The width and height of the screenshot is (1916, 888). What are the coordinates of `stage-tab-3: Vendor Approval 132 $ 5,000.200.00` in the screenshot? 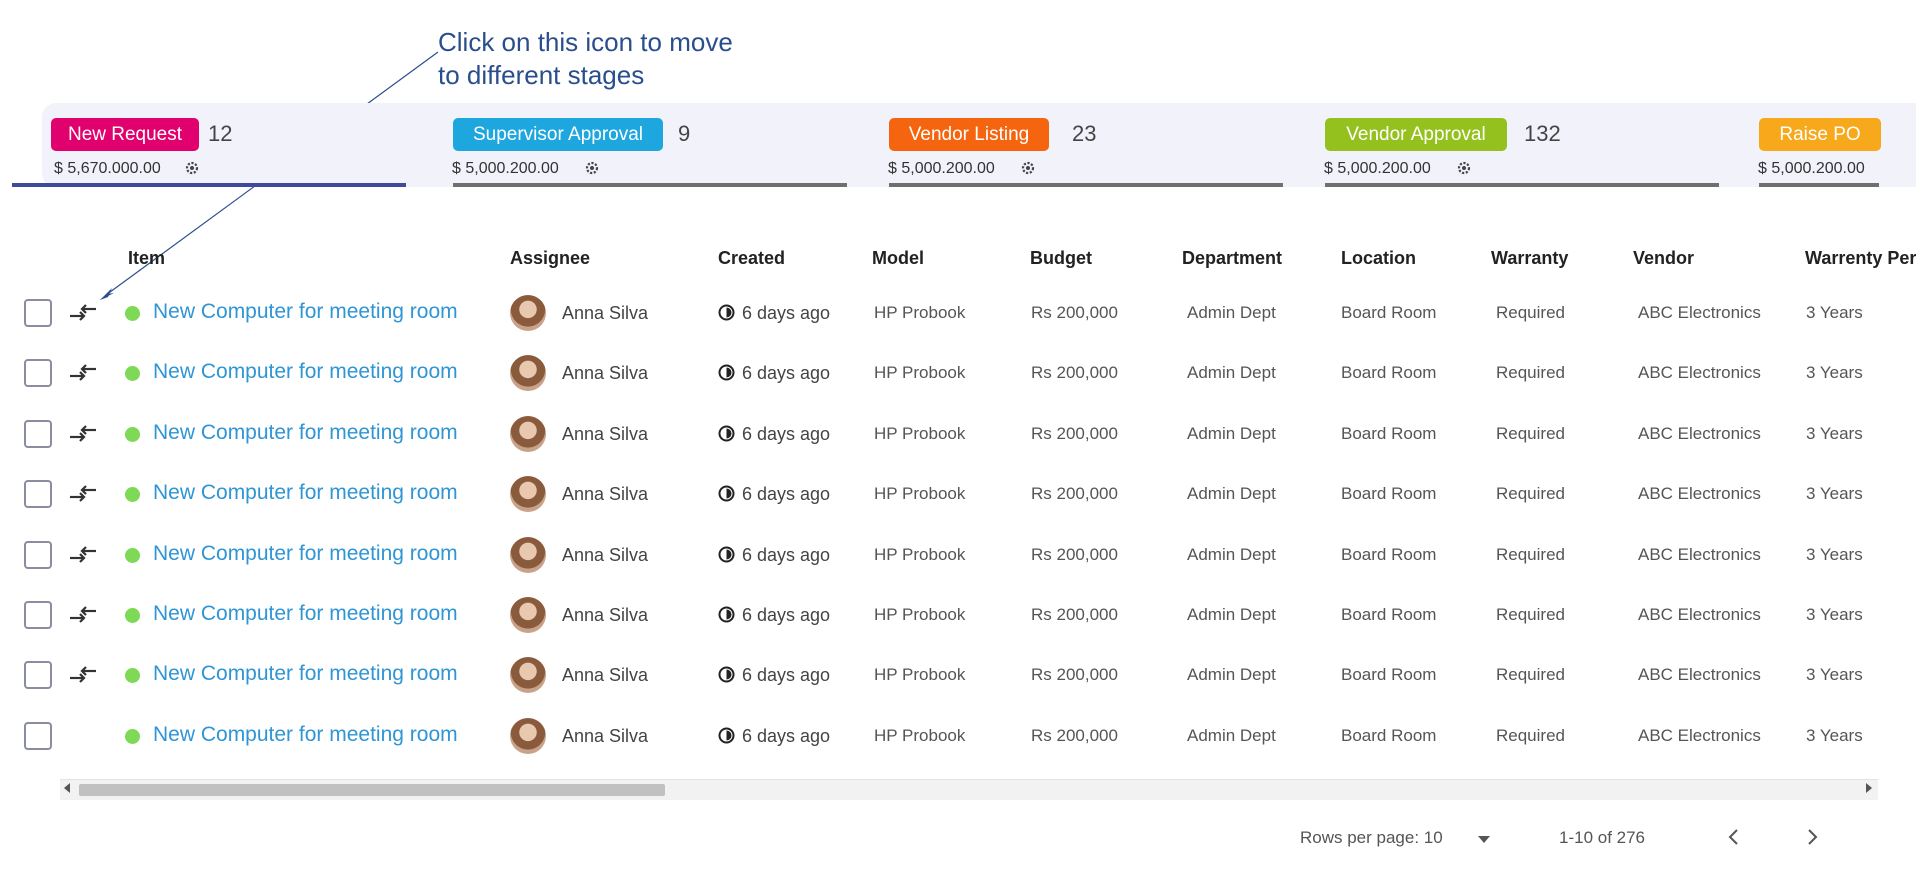 It's located at (1498, 145).